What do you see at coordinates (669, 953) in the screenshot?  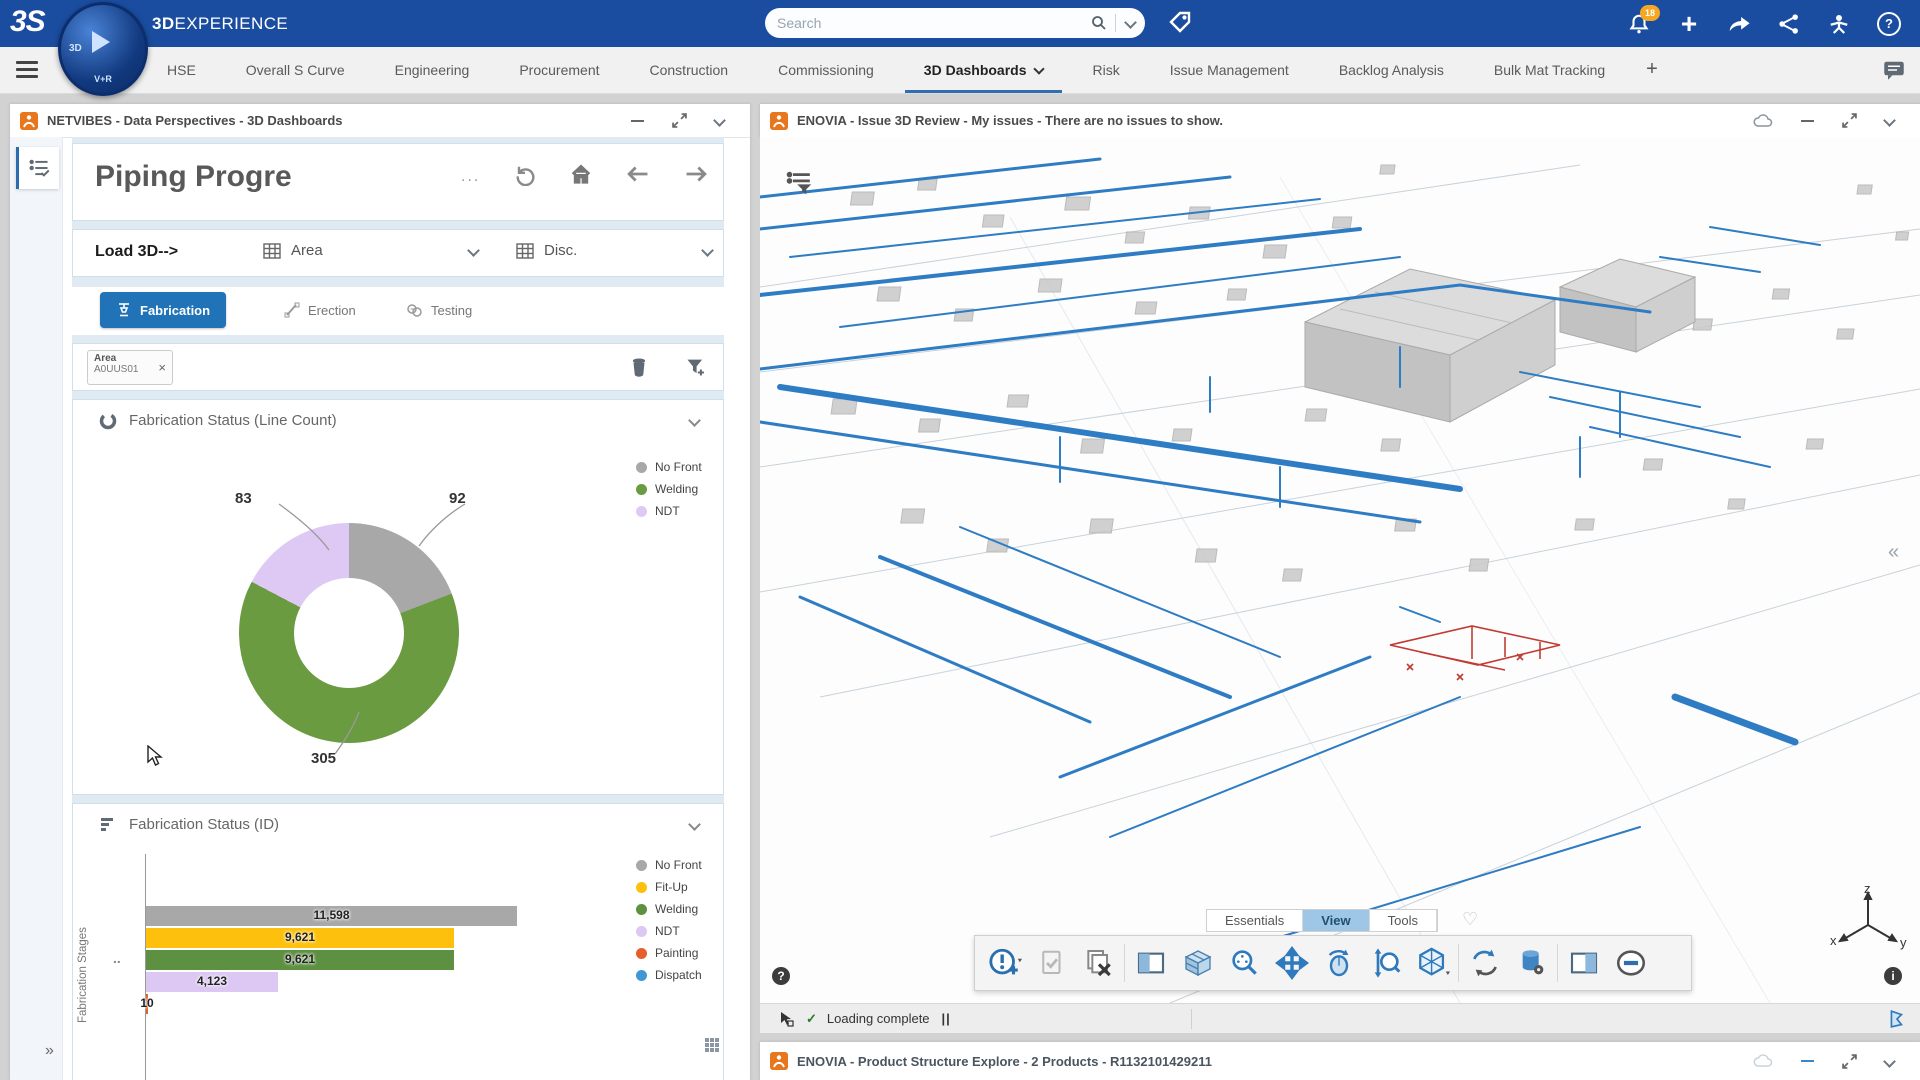 I see `bar-legend-item: Painting` at bounding box center [669, 953].